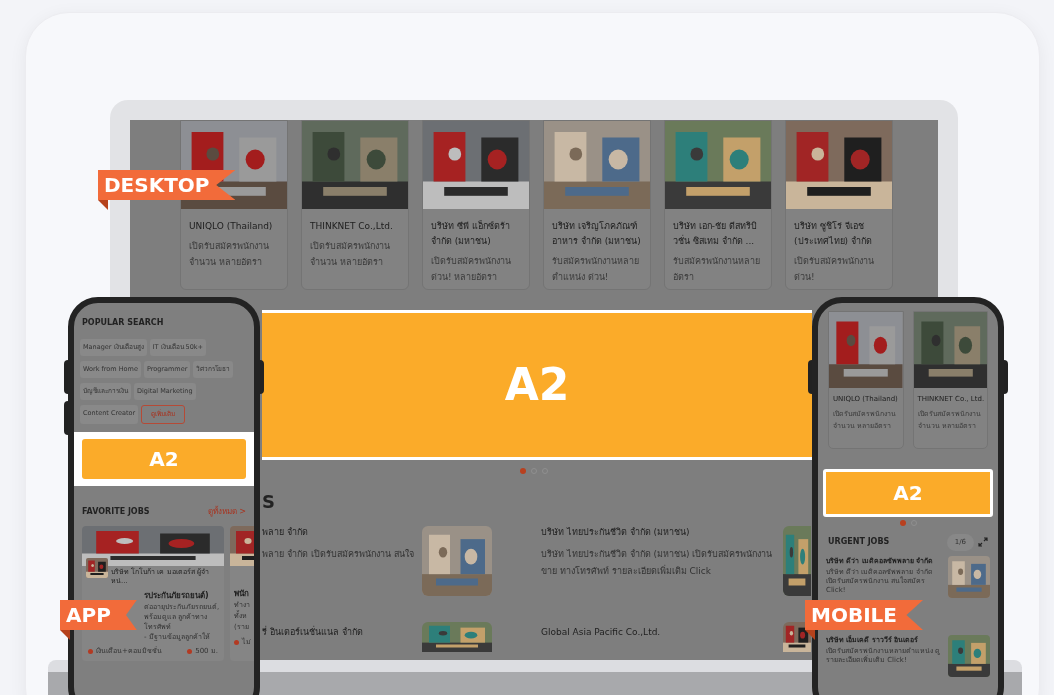 This screenshot has height=695, width=1054. What do you see at coordinates (355, 205) in the screenshot?
I see `company-card: THINKNET Co.,Ltd. เปิดรับสมัครพนักงาน จำนวน หลายอัตรา` at bounding box center [355, 205].